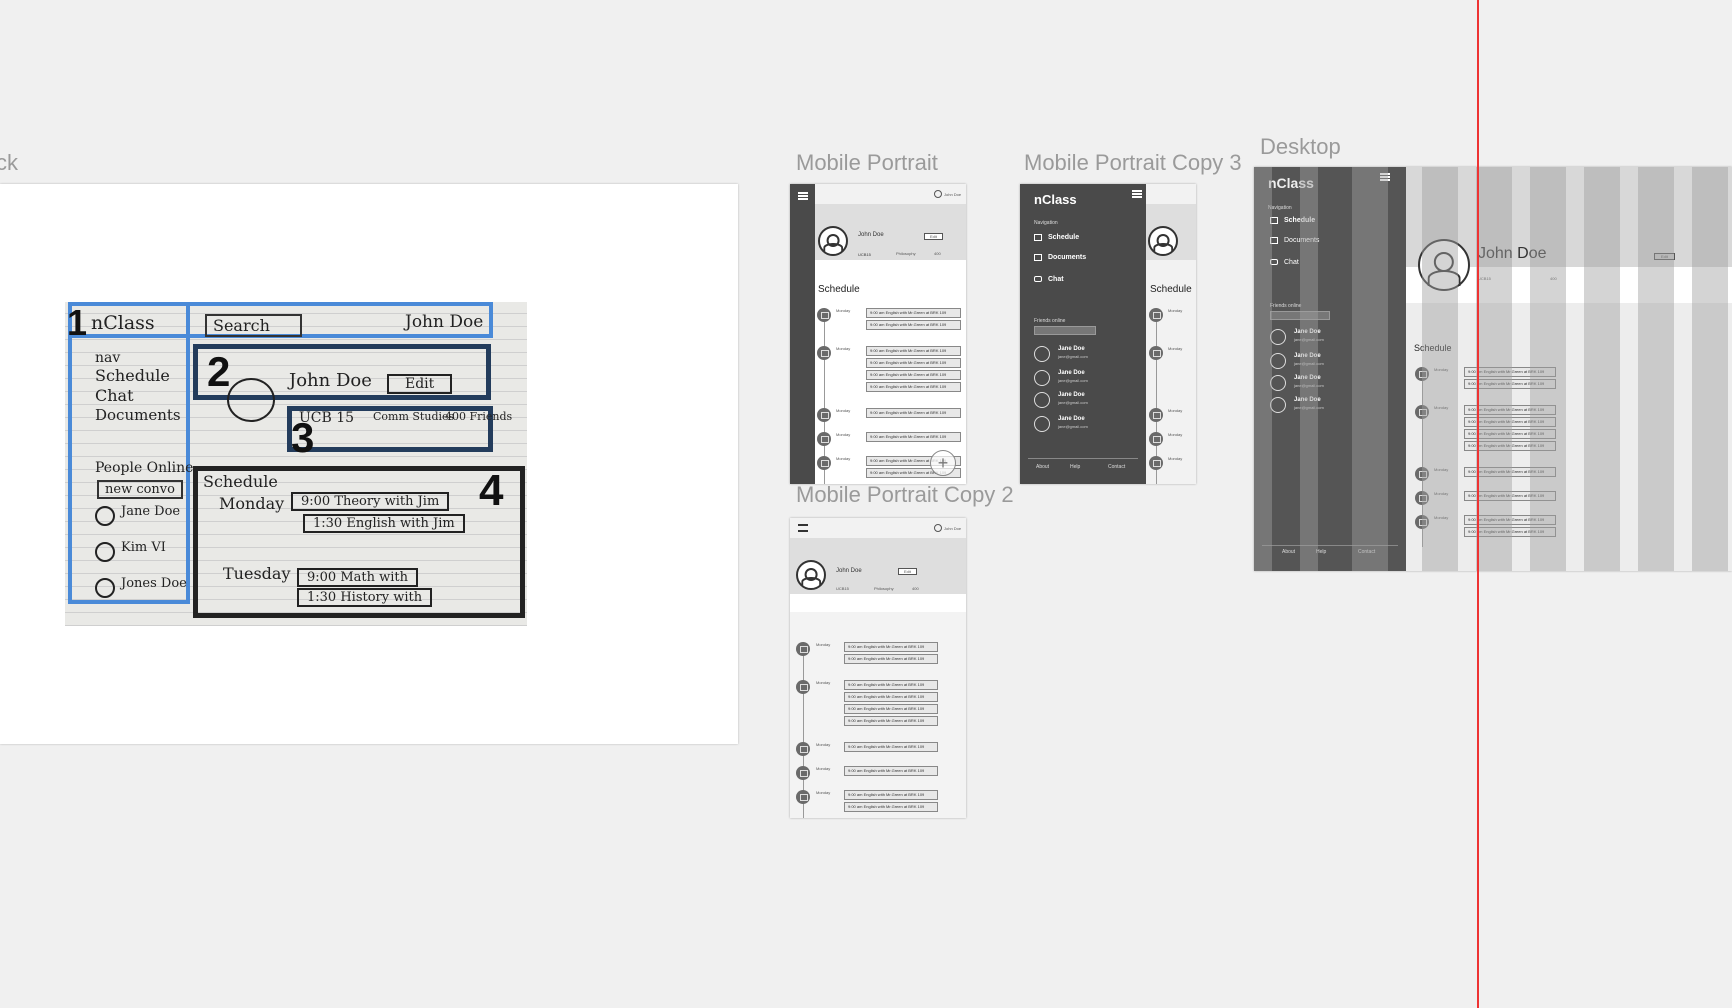 The width and height of the screenshot is (1732, 1008). I want to click on side-rail, so click(802, 334).